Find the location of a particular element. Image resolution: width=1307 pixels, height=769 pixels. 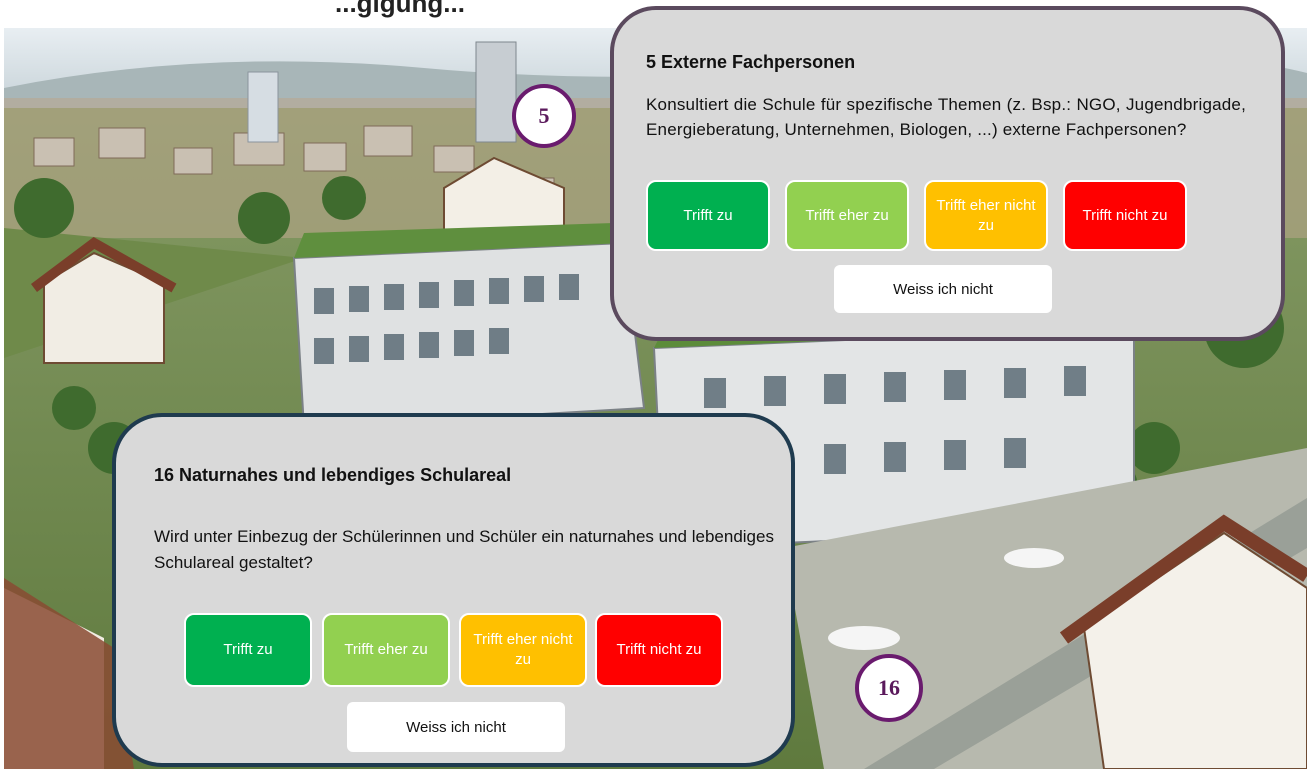

question-16-title: 16 Naturnahes und lebendiges Schulareal is located at coordinates (333, 475).